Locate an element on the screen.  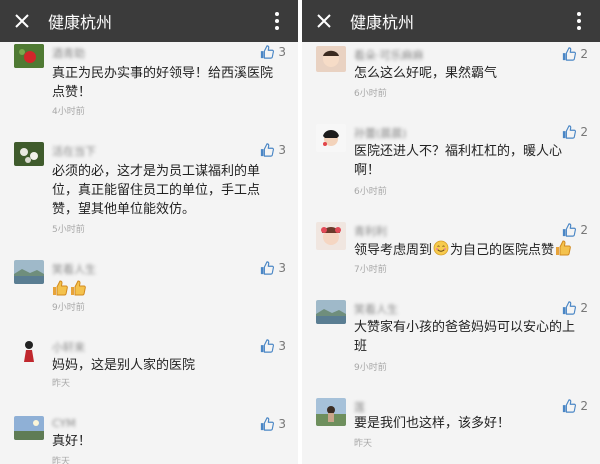
comment-item: 笑看人生 9小时前 3 is located at coordinates (149, 288).